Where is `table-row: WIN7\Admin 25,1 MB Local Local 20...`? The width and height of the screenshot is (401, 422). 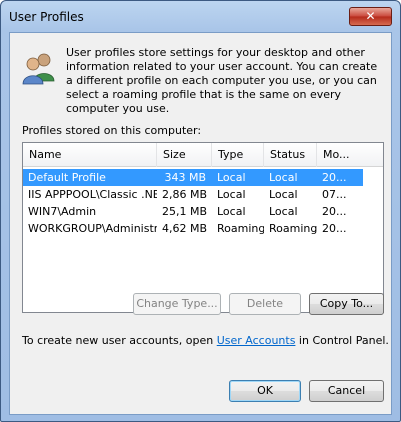
table-row: WIN7\Admin 25,1 MB Local Local 20... is located at coordinates (193, 211).